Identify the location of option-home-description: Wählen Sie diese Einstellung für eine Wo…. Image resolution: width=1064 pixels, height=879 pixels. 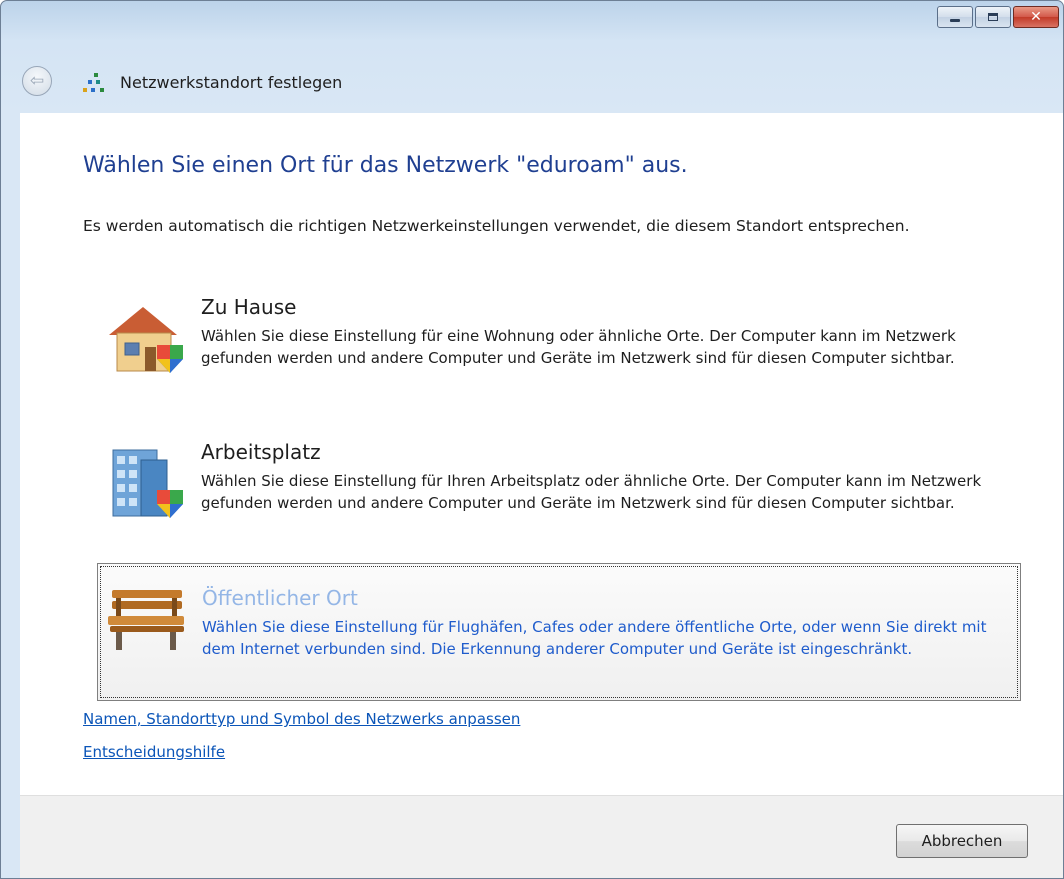
(578, 347).